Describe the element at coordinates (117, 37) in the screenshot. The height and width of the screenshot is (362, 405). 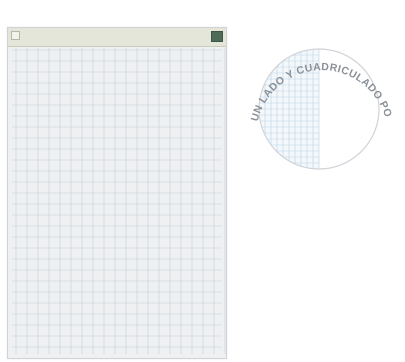
I see `notepad-header-strip` at that location.